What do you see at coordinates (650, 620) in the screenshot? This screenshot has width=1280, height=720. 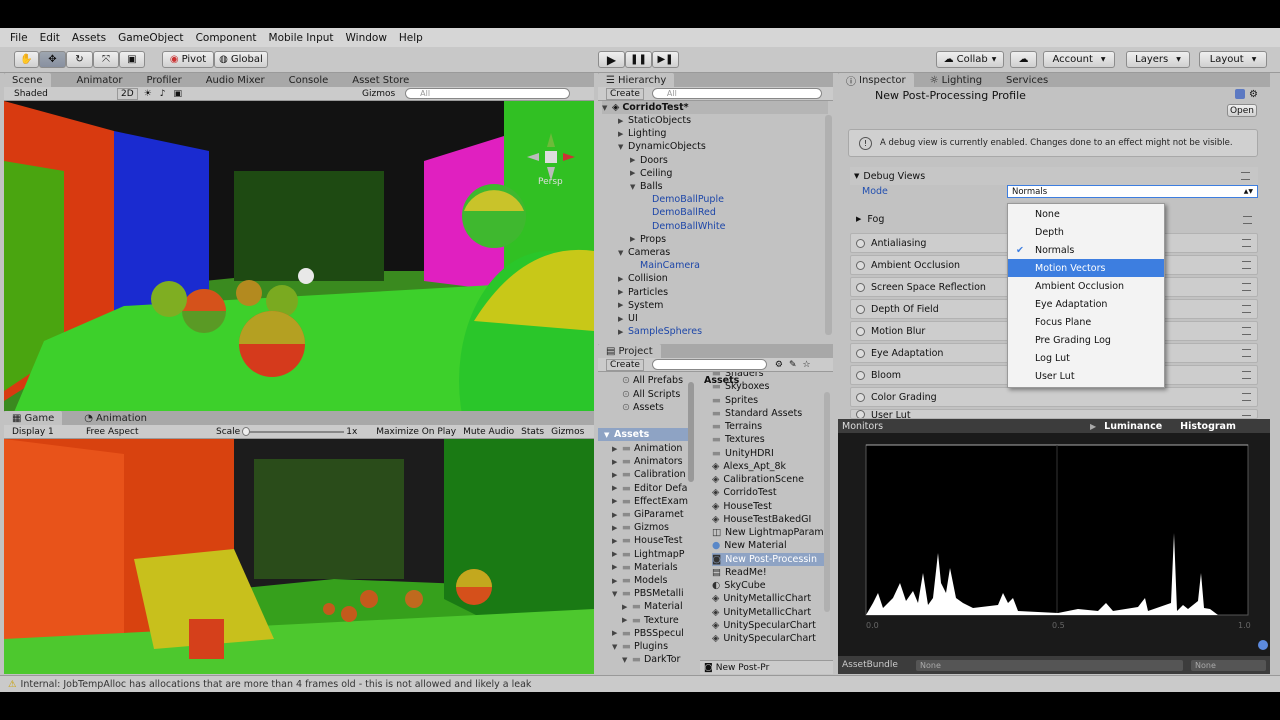 I see `project-folder: ▶ ▬ Texture` at bounding box center [650, 620].